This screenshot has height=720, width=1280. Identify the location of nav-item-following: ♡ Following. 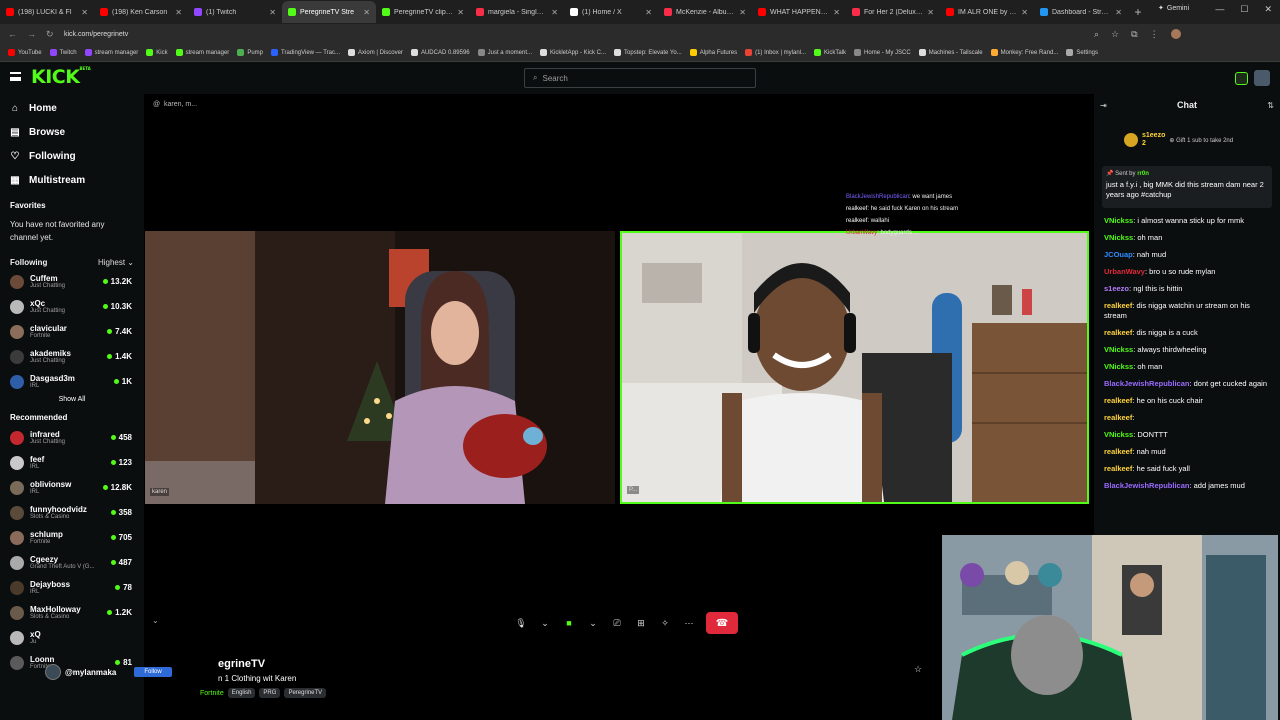
(72, 156).